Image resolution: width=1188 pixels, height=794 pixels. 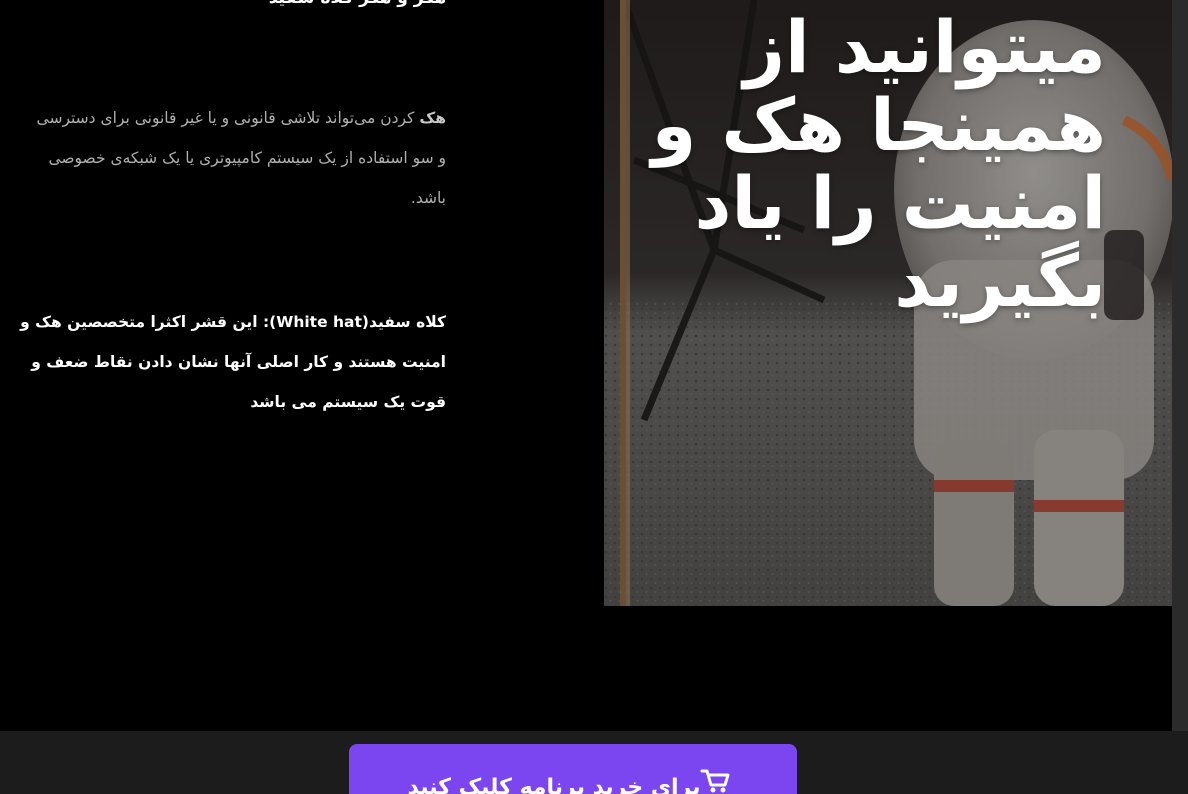 I want to click on section-heading: هکر و هکر کلاه سفید, so click(x=357, y=4).